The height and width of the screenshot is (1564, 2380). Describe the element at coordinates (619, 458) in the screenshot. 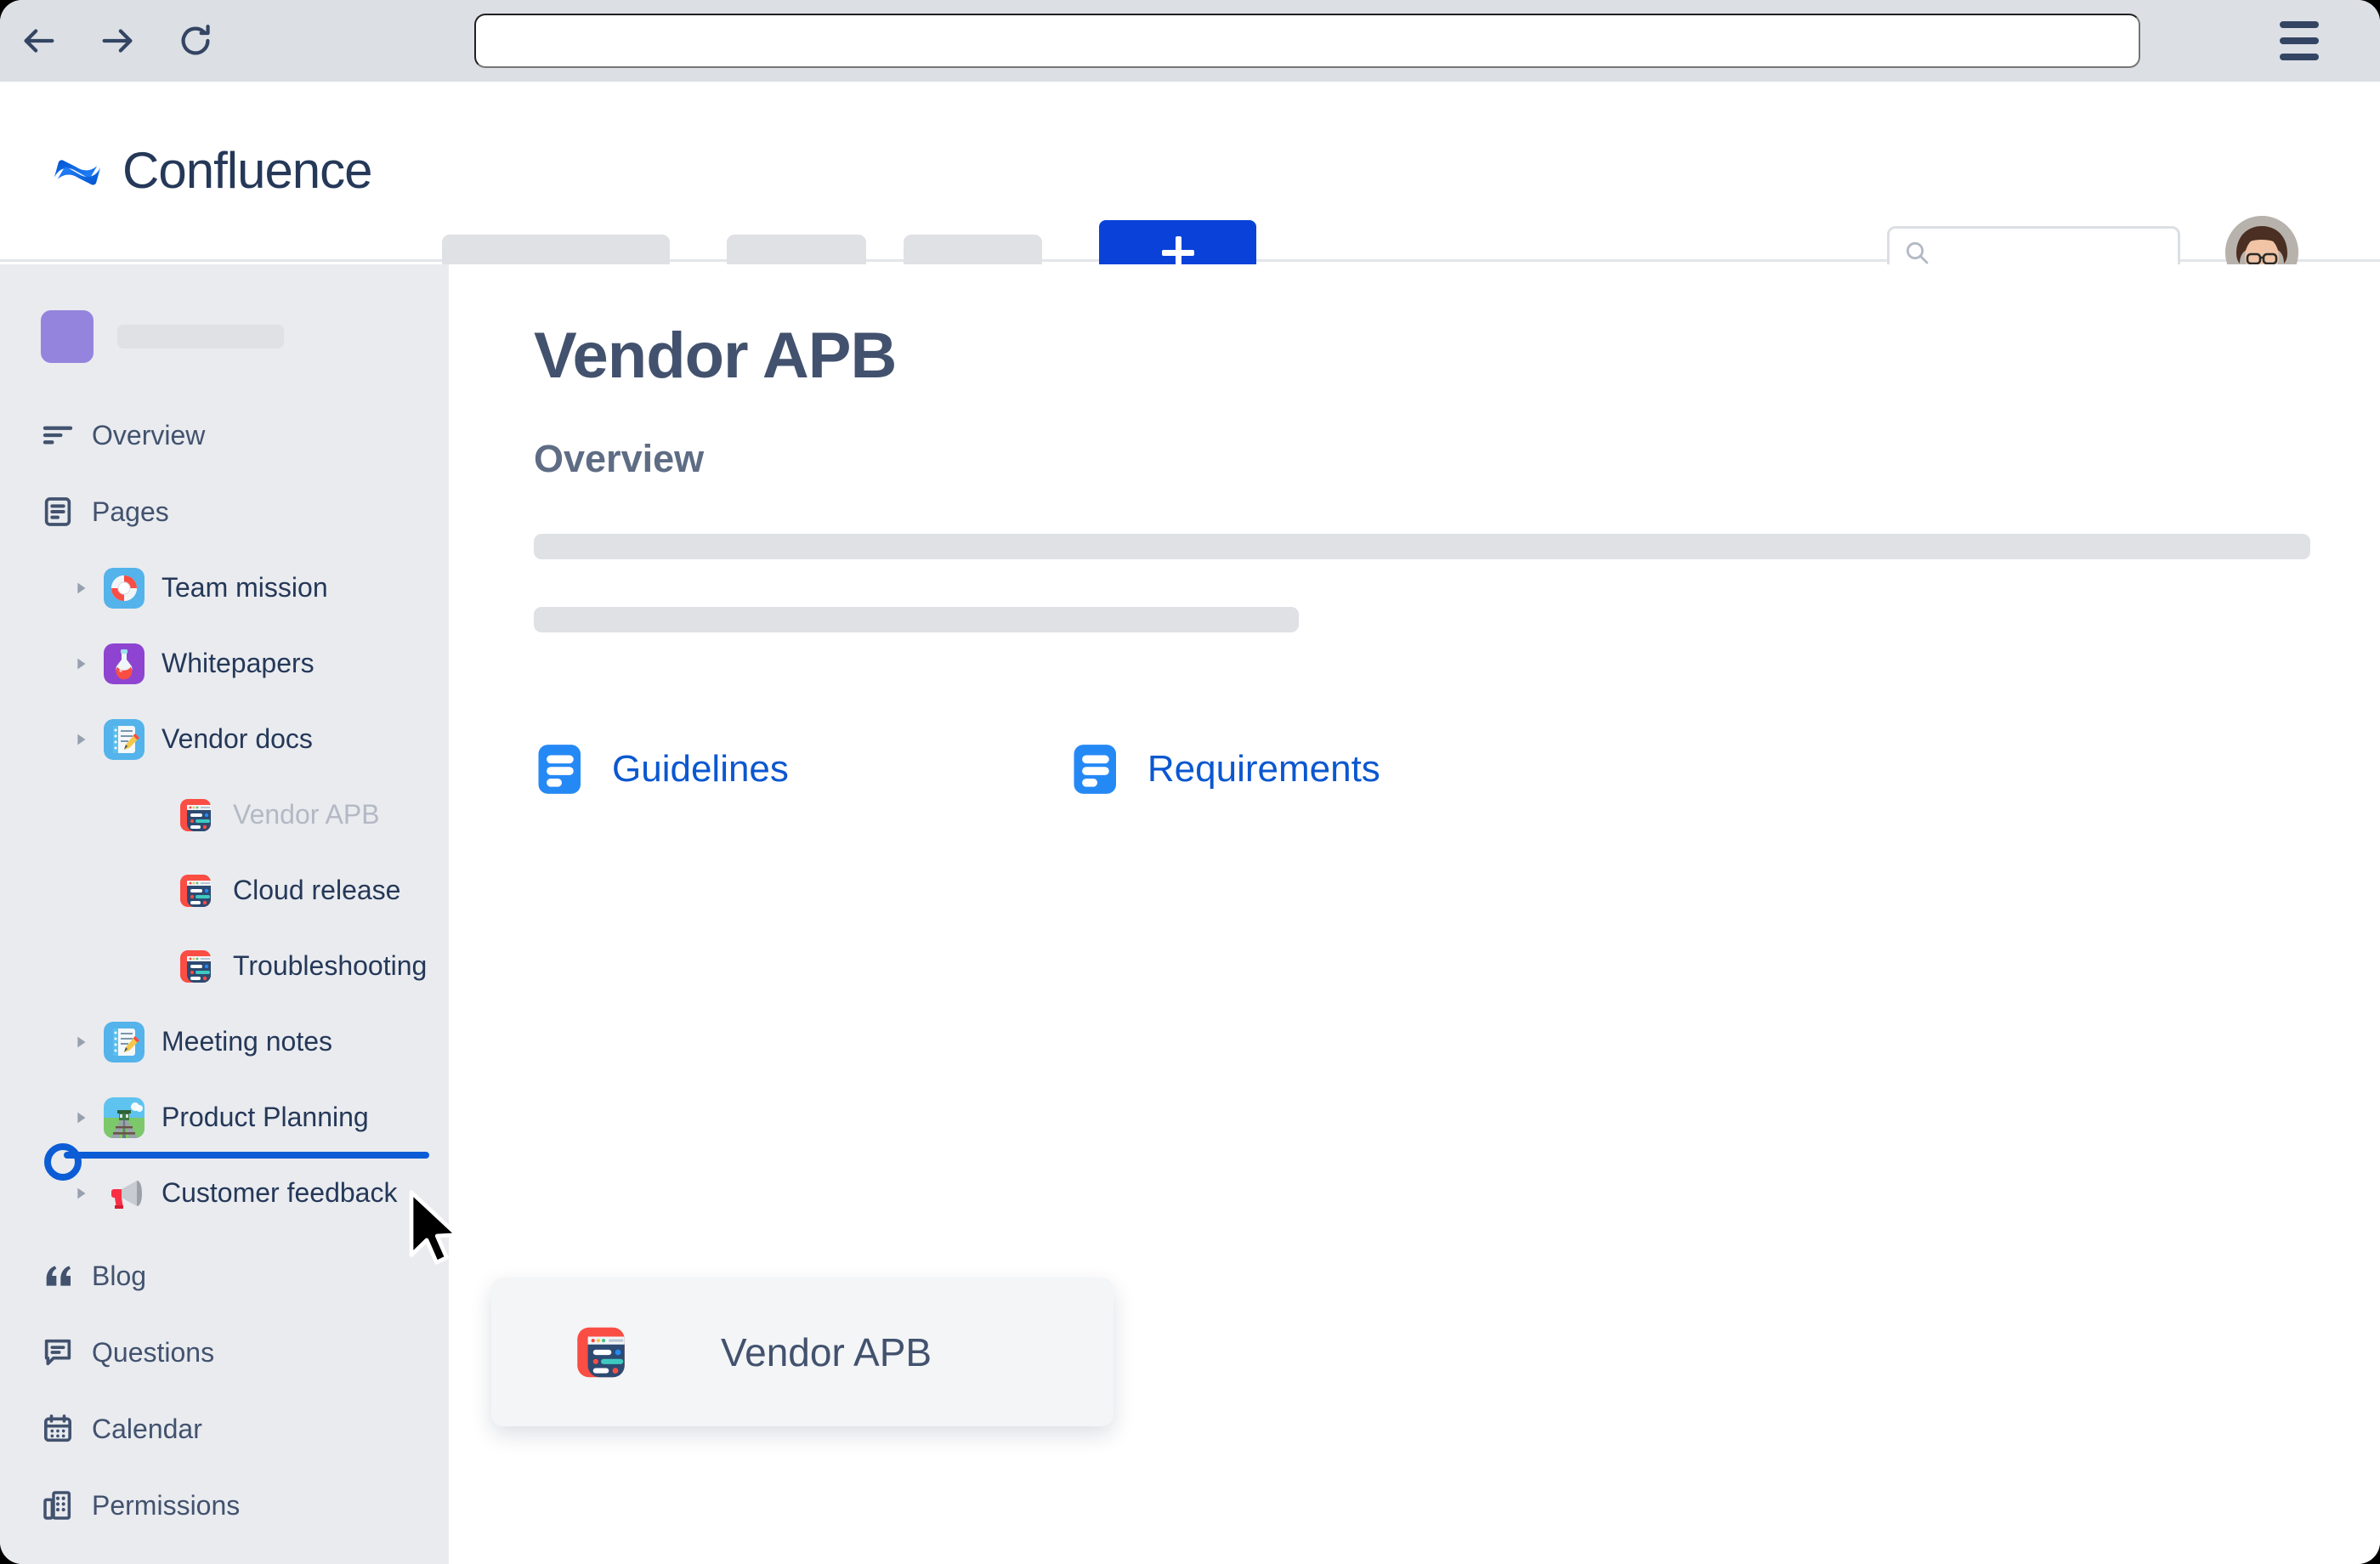

I see `section-heading: Overview` at that location.